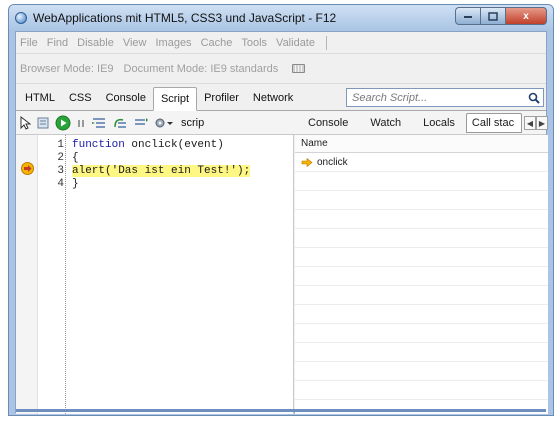 Image resolution: width=560 pixels, height=421 pixels. I want to click on tab-debug-console: Console, so click(328, 123).